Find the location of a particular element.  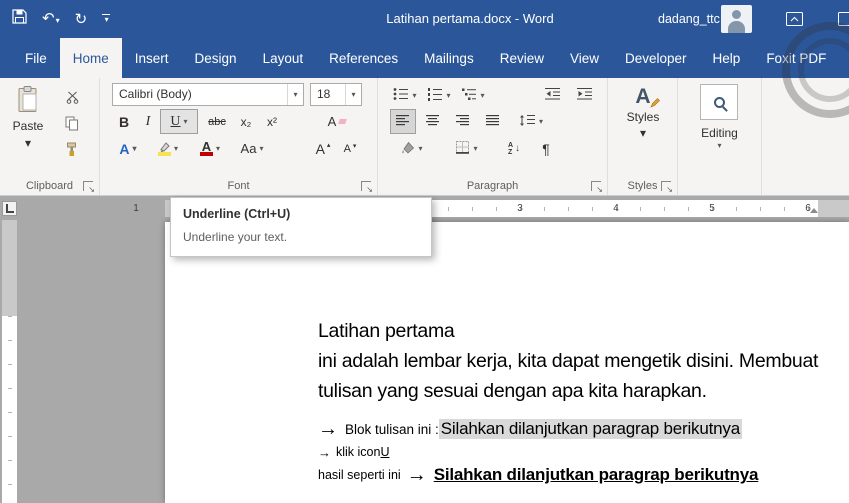

font-colorbar is located at coordinates (206, 154).